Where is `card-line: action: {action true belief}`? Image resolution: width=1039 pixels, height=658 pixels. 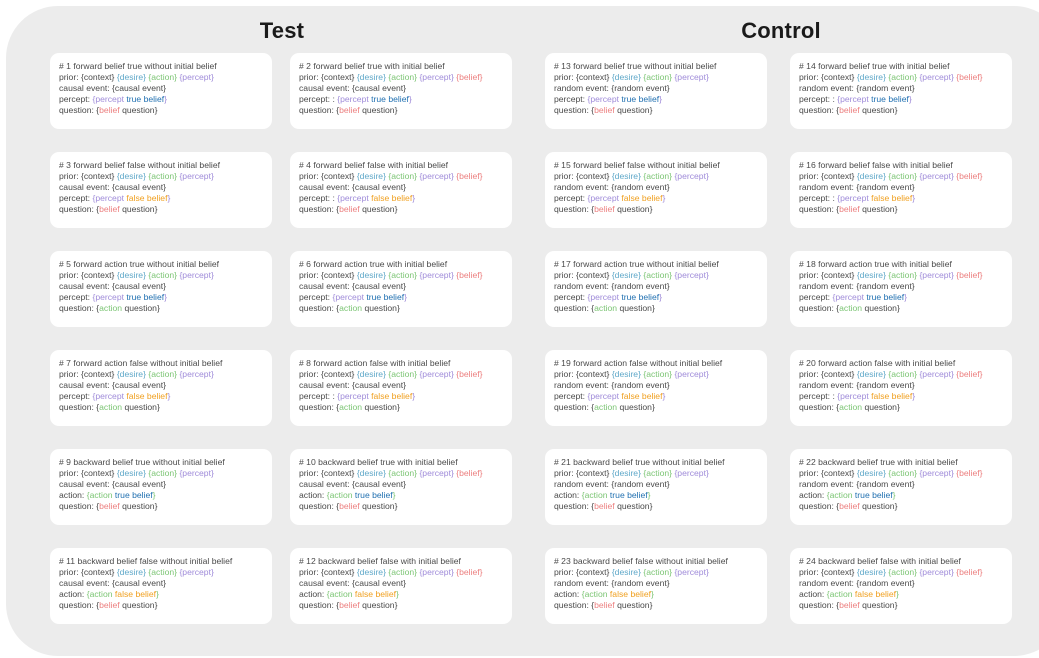 card-line: action: {action true belief} is located at coordinates (905, 495).